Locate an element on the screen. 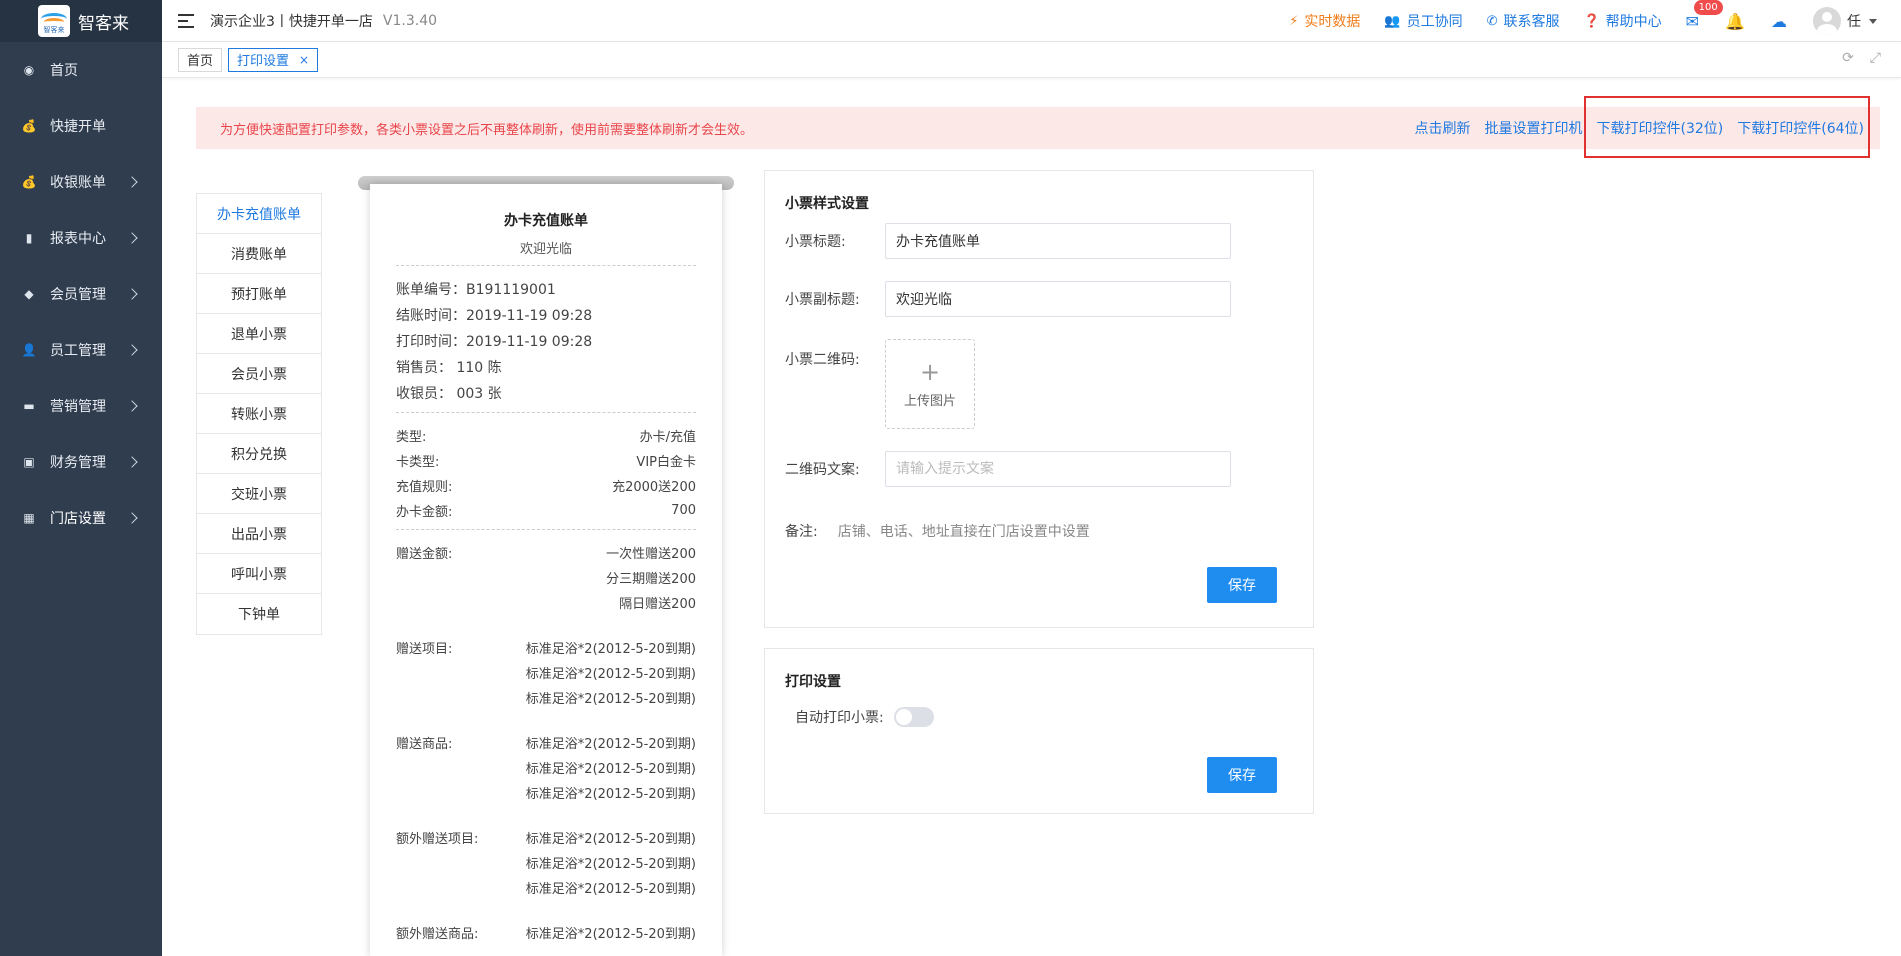 This screenshot has height=956, width=1901. staff-collab-link: 👥 员工协同 is located at coordinates (1423, 21).